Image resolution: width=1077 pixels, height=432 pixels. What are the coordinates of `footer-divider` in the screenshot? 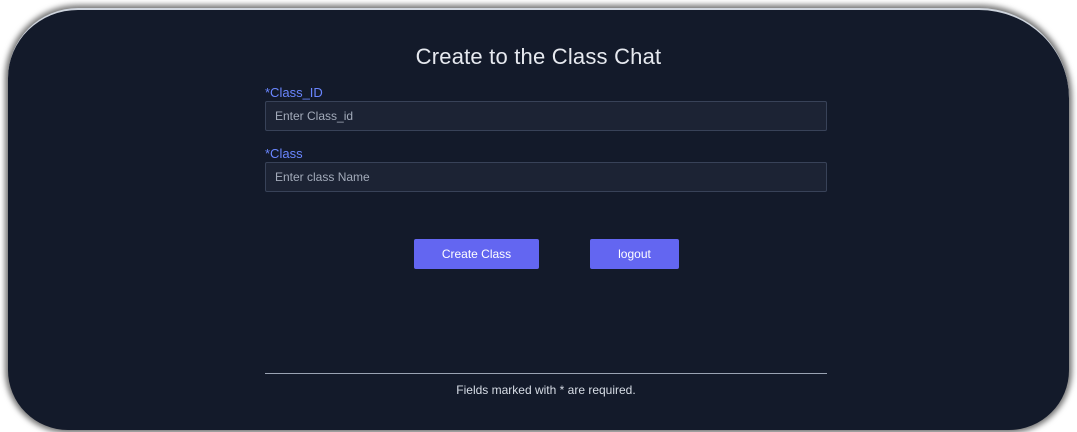 It's located at (546, 373).